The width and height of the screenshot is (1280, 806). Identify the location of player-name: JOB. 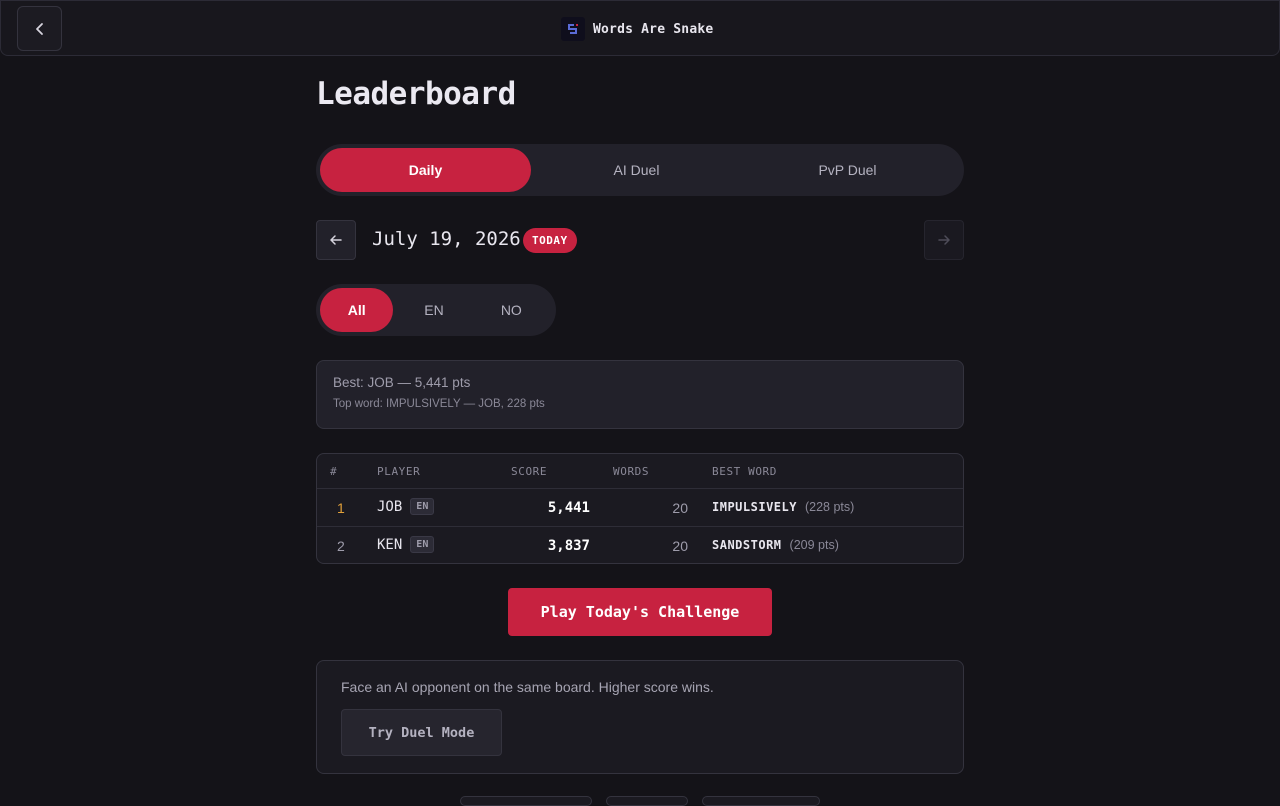
(390, 506).